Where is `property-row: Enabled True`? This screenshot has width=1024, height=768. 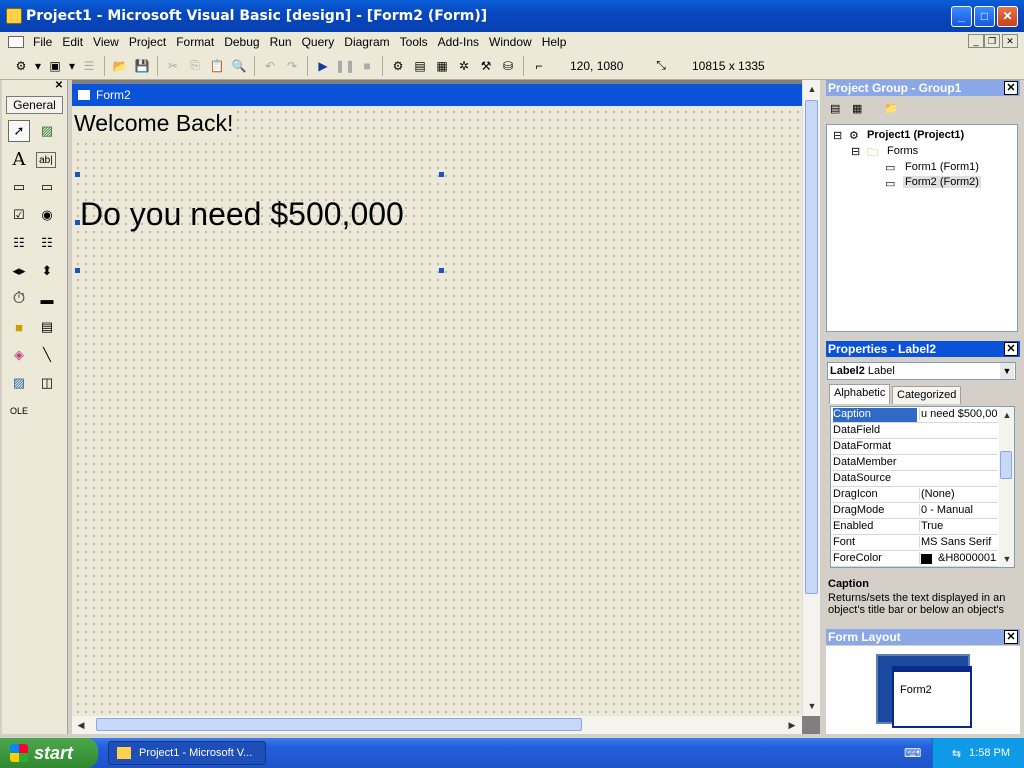
property-row: Enabled True is located at coordinates (914, 527).